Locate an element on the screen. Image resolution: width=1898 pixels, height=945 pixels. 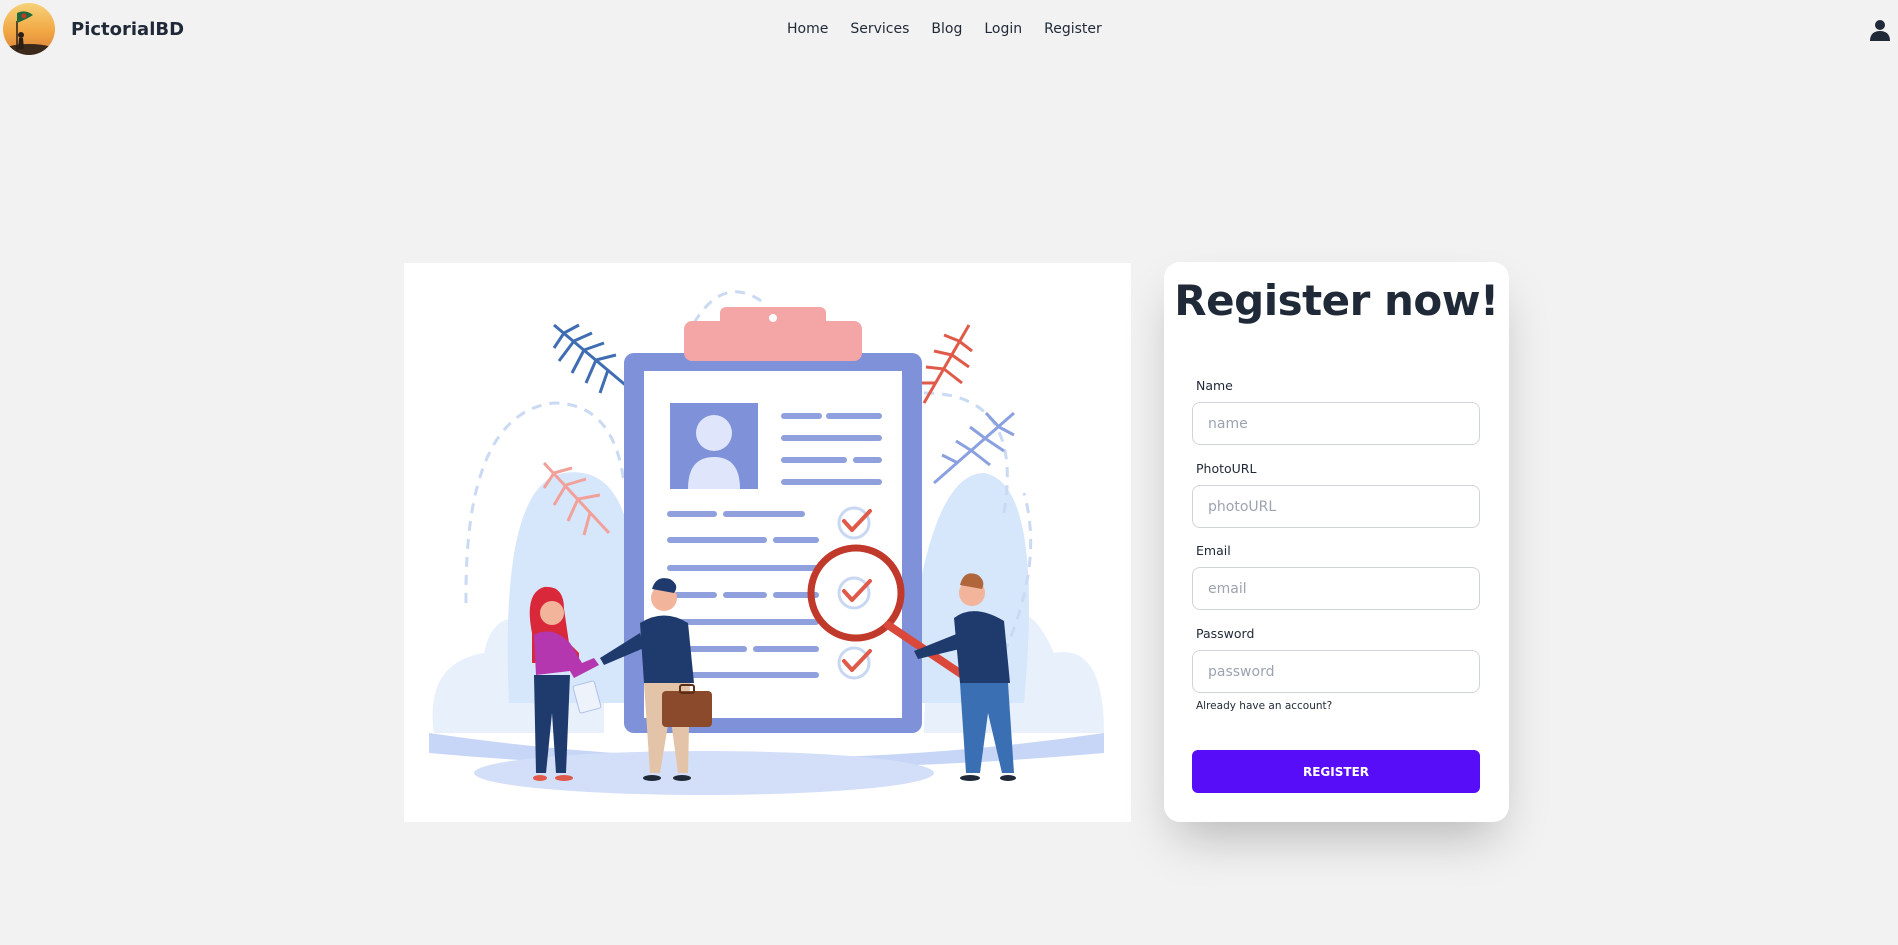
email-input is located at coordinates (1336, 588).